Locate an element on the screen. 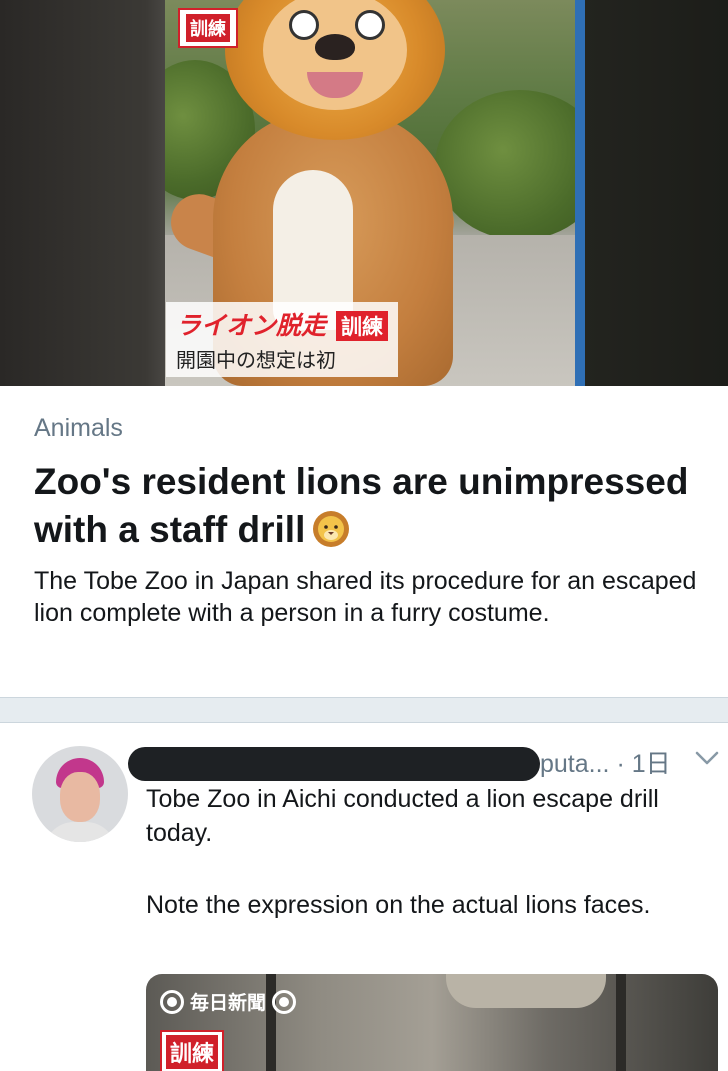 Image resolution: width=728 pixels, height=1071 pixels. section-divider is located at coordinates (364, 710).